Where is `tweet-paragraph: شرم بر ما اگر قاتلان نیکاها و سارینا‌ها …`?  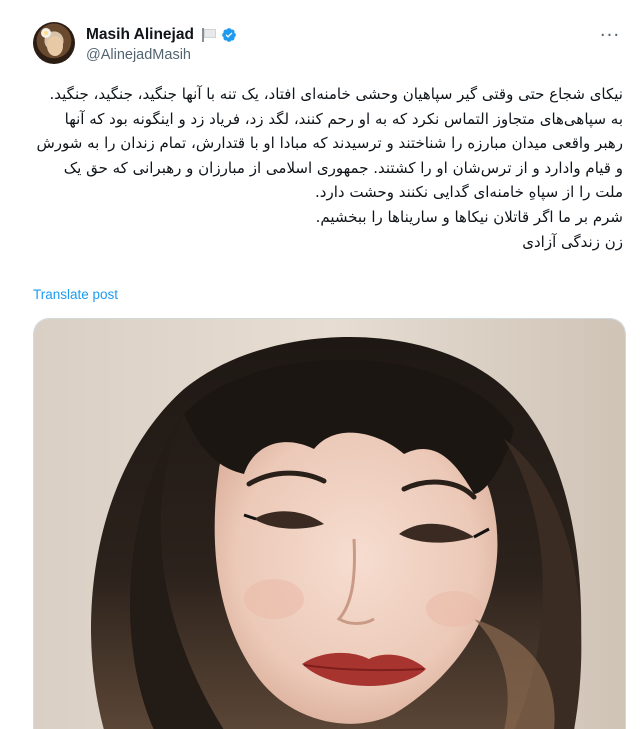
tweet-paragraph: شرم بر ما اگر قاتلان نیکاها و سارینا‌ها … is located at coordinates (469, 216).